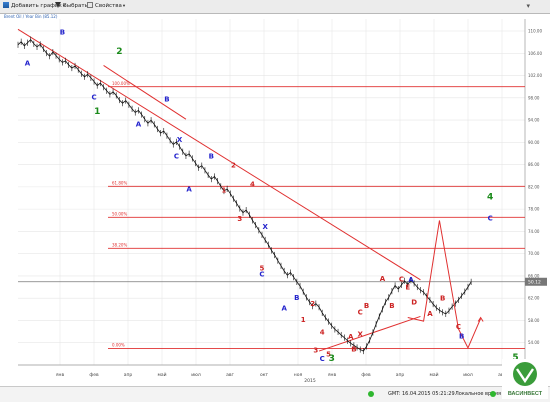 Image resolution: width=550 pixels, height=403 pixels. What do you see at coordinates (534, 275) in the screenshot?
I see `y-tick-label: 66.00` at bounding box center [534, 275].